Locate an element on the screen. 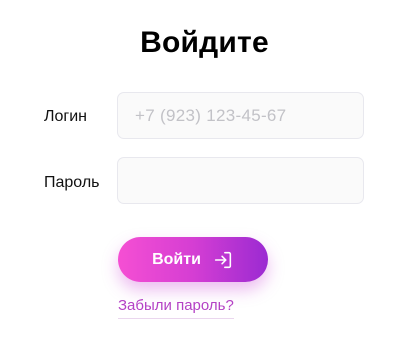 This screenshot has width=409, height=363. sign-in-icon is located at coordinates (223, 260).